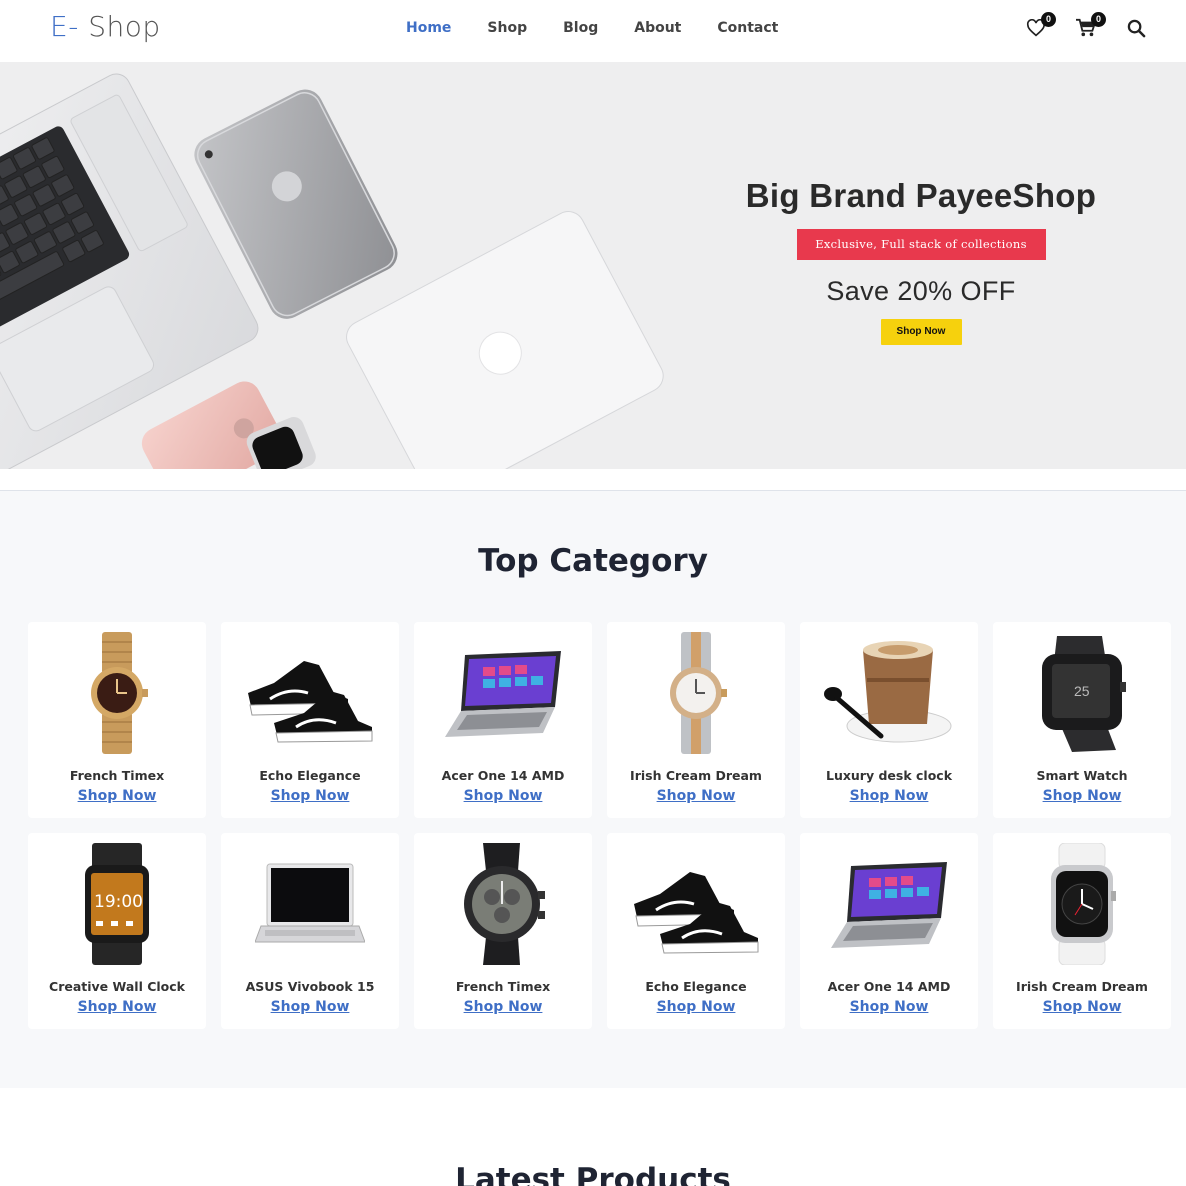  What do you see at coordinates (921, 332) in the screenshot?
I see `hero-shop-now-button: Shop Now` at bounding box center [921, 332].